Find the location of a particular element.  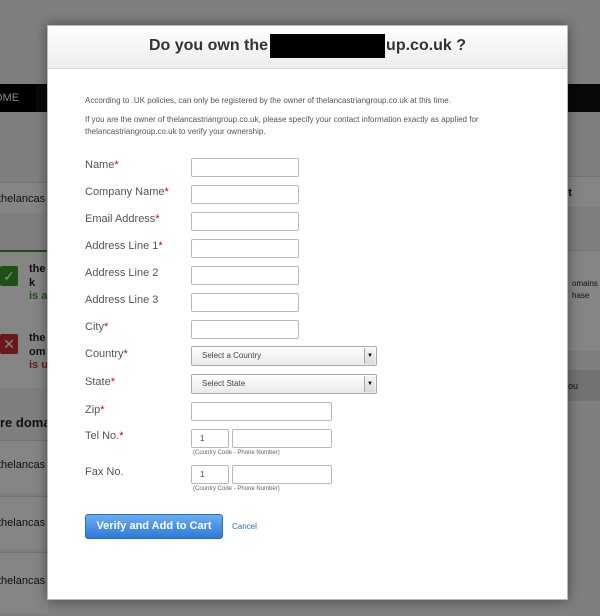

fax-hint: (Country Code - Phone Number) is located at coordinates (236, 489).